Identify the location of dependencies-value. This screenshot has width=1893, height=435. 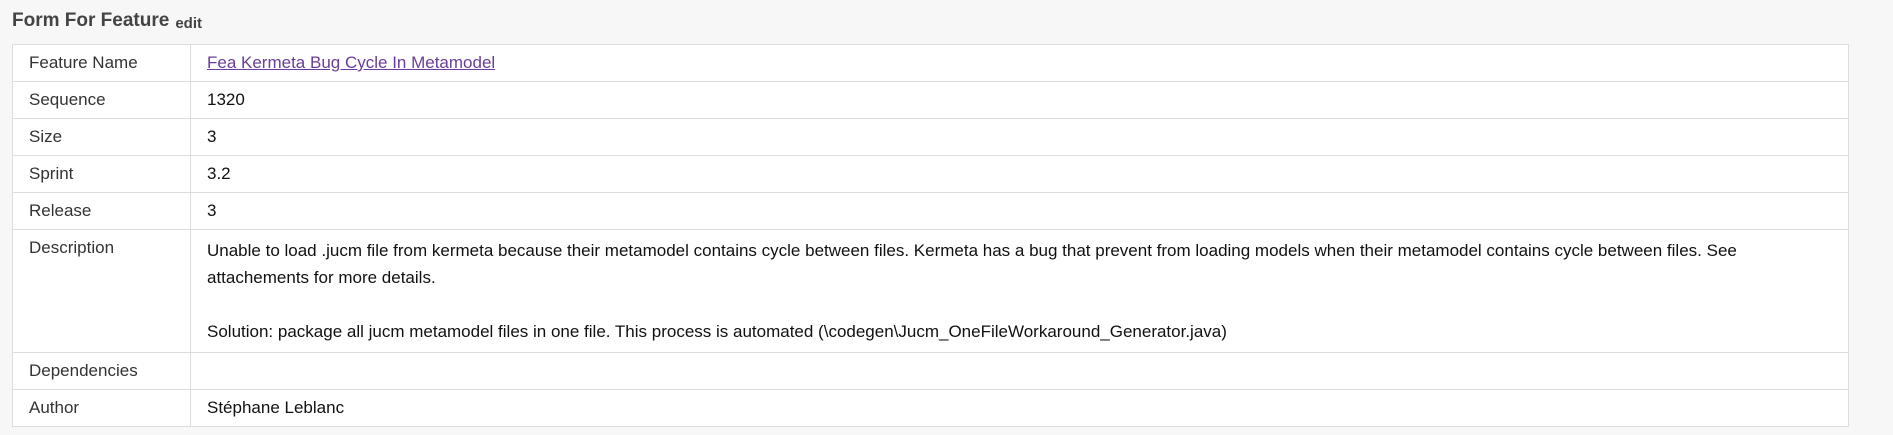
(1019, 371).